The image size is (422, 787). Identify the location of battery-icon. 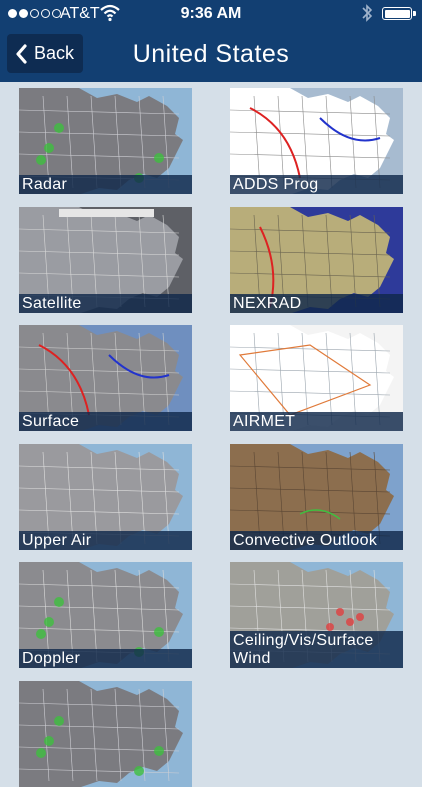
(397, 13).